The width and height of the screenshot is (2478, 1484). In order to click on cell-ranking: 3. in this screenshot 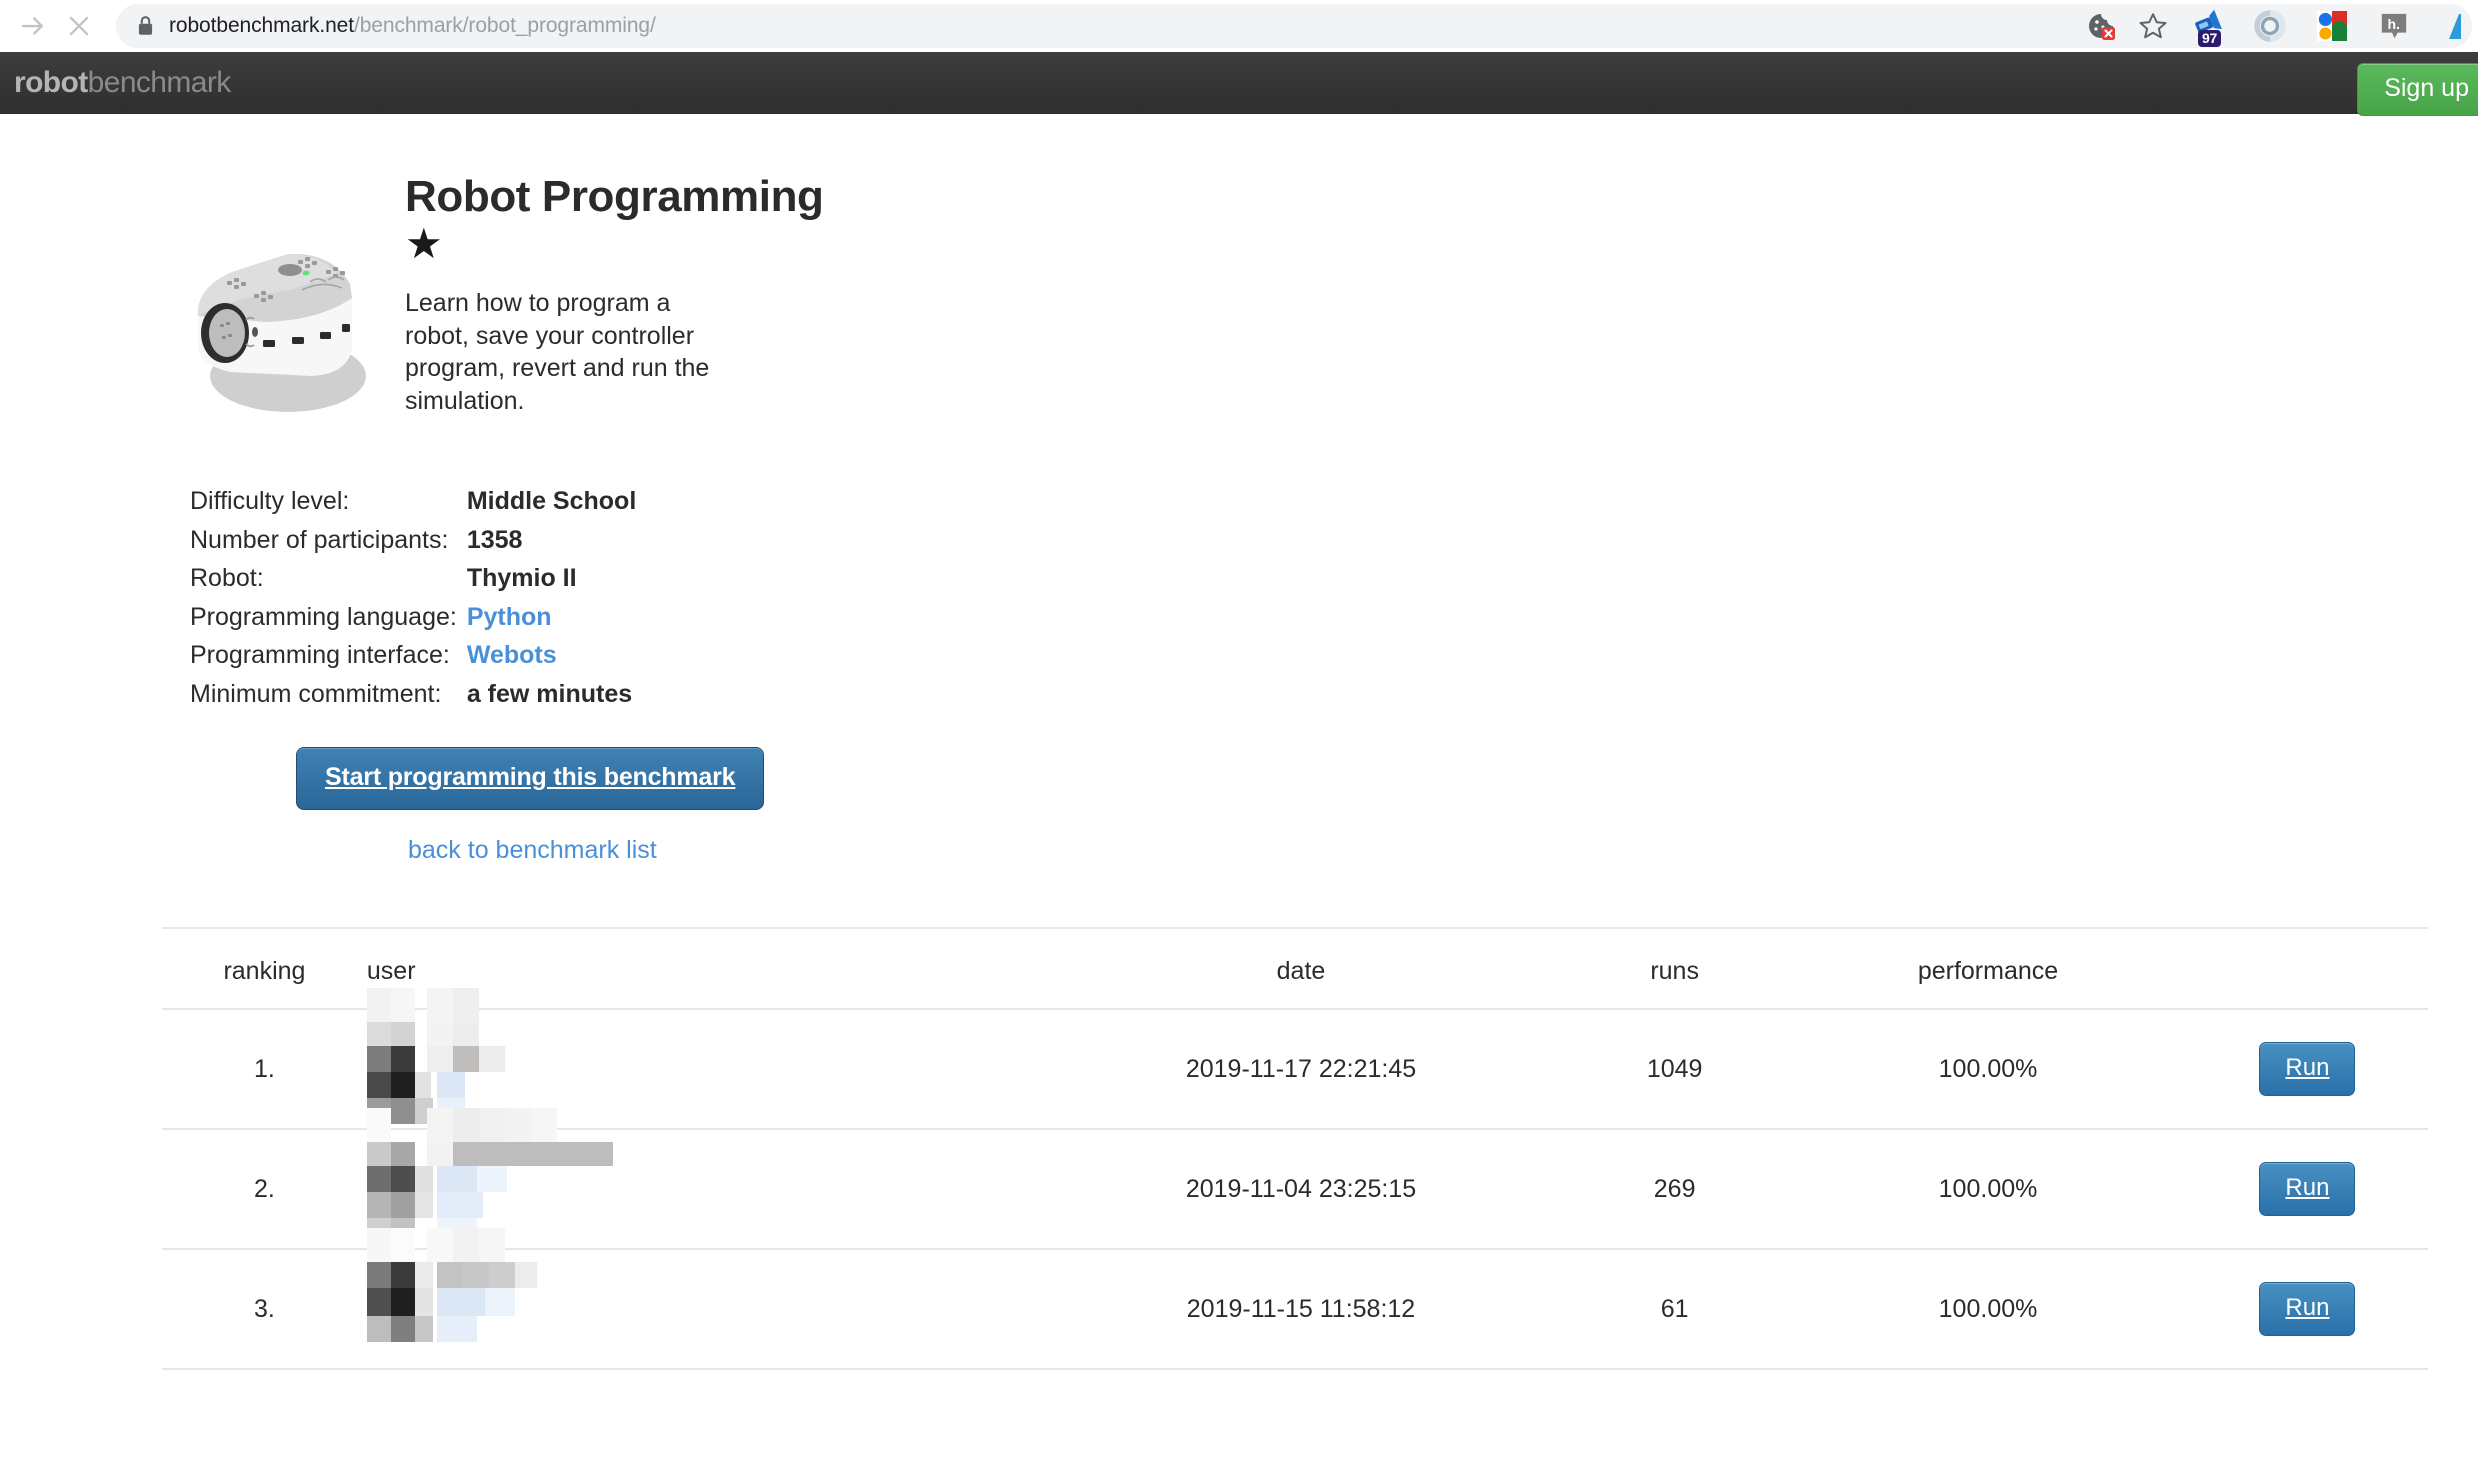, I will do `click(264, 1309)`.